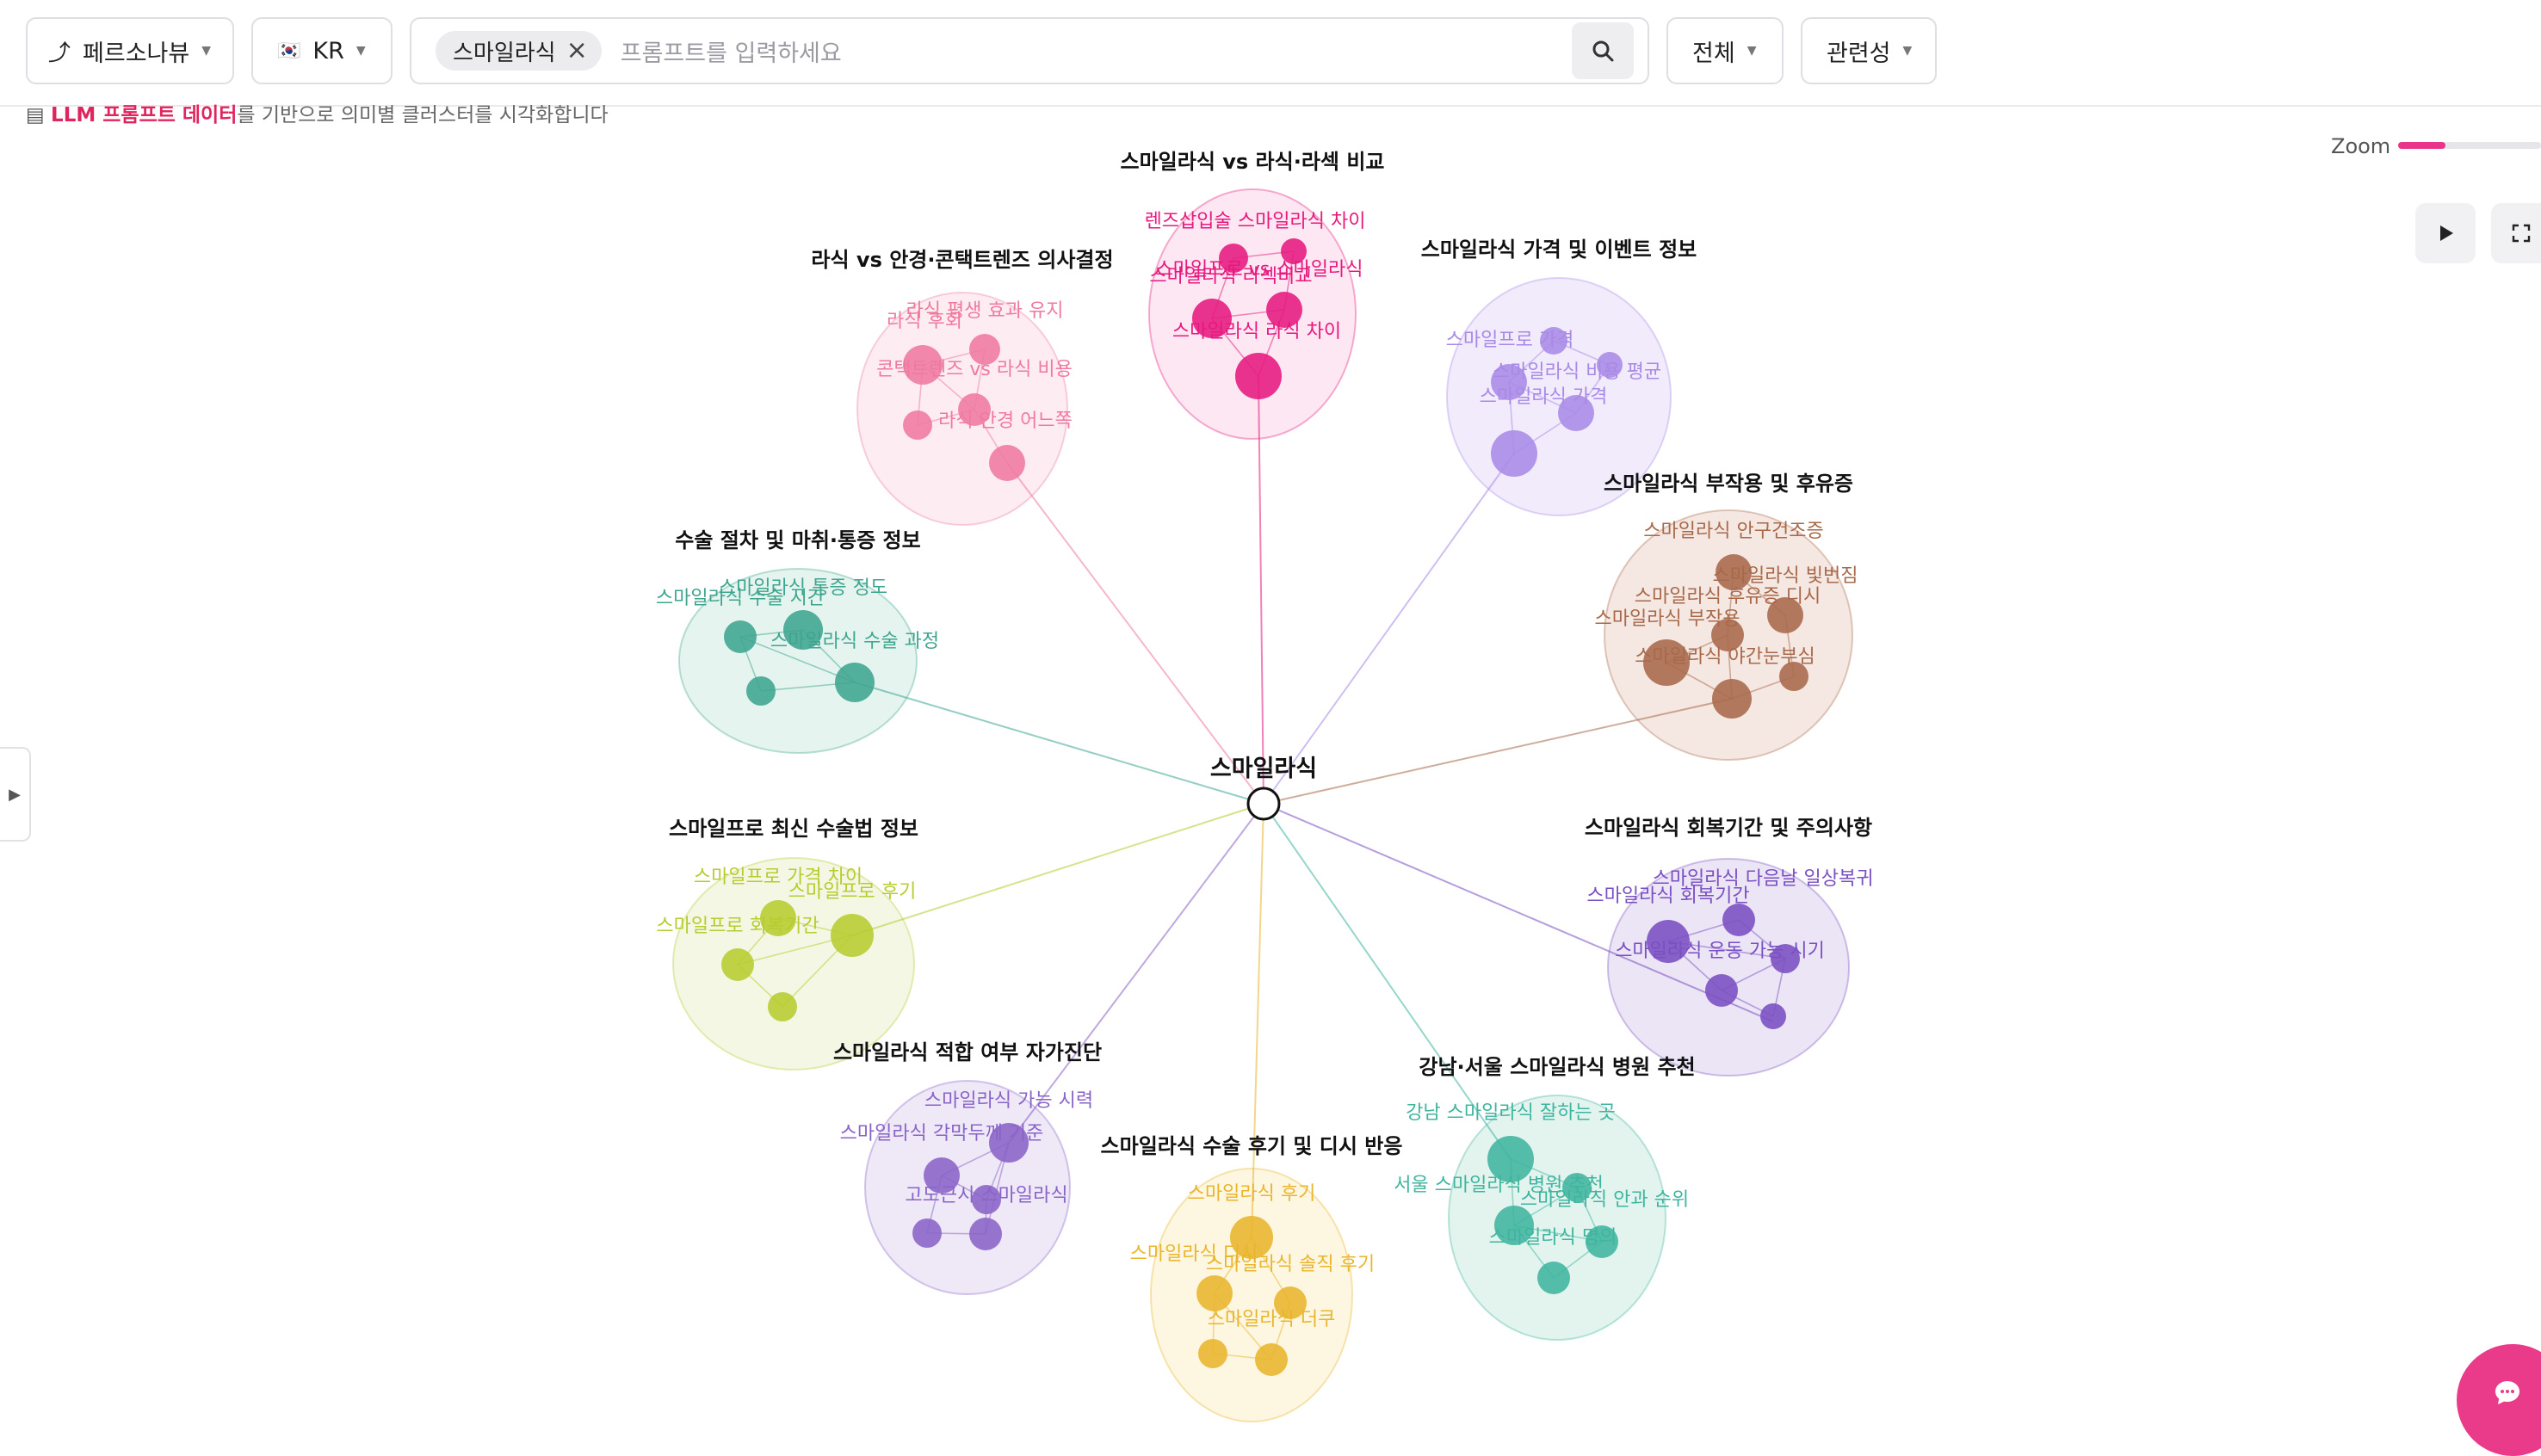 This screenshot has width=2541, height=1456. What do you see at coordinates (967, 1052) in the screenshot?
I see `cluster-title: 스마일라식 적합 여부 자가진단` at bounding box center [967, 1052].